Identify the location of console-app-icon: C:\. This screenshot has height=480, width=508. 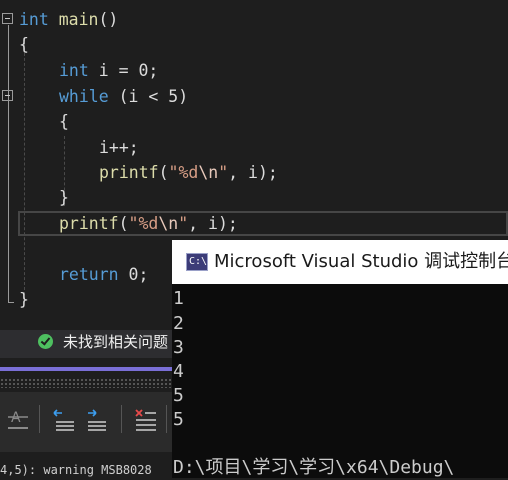
(197, 262).